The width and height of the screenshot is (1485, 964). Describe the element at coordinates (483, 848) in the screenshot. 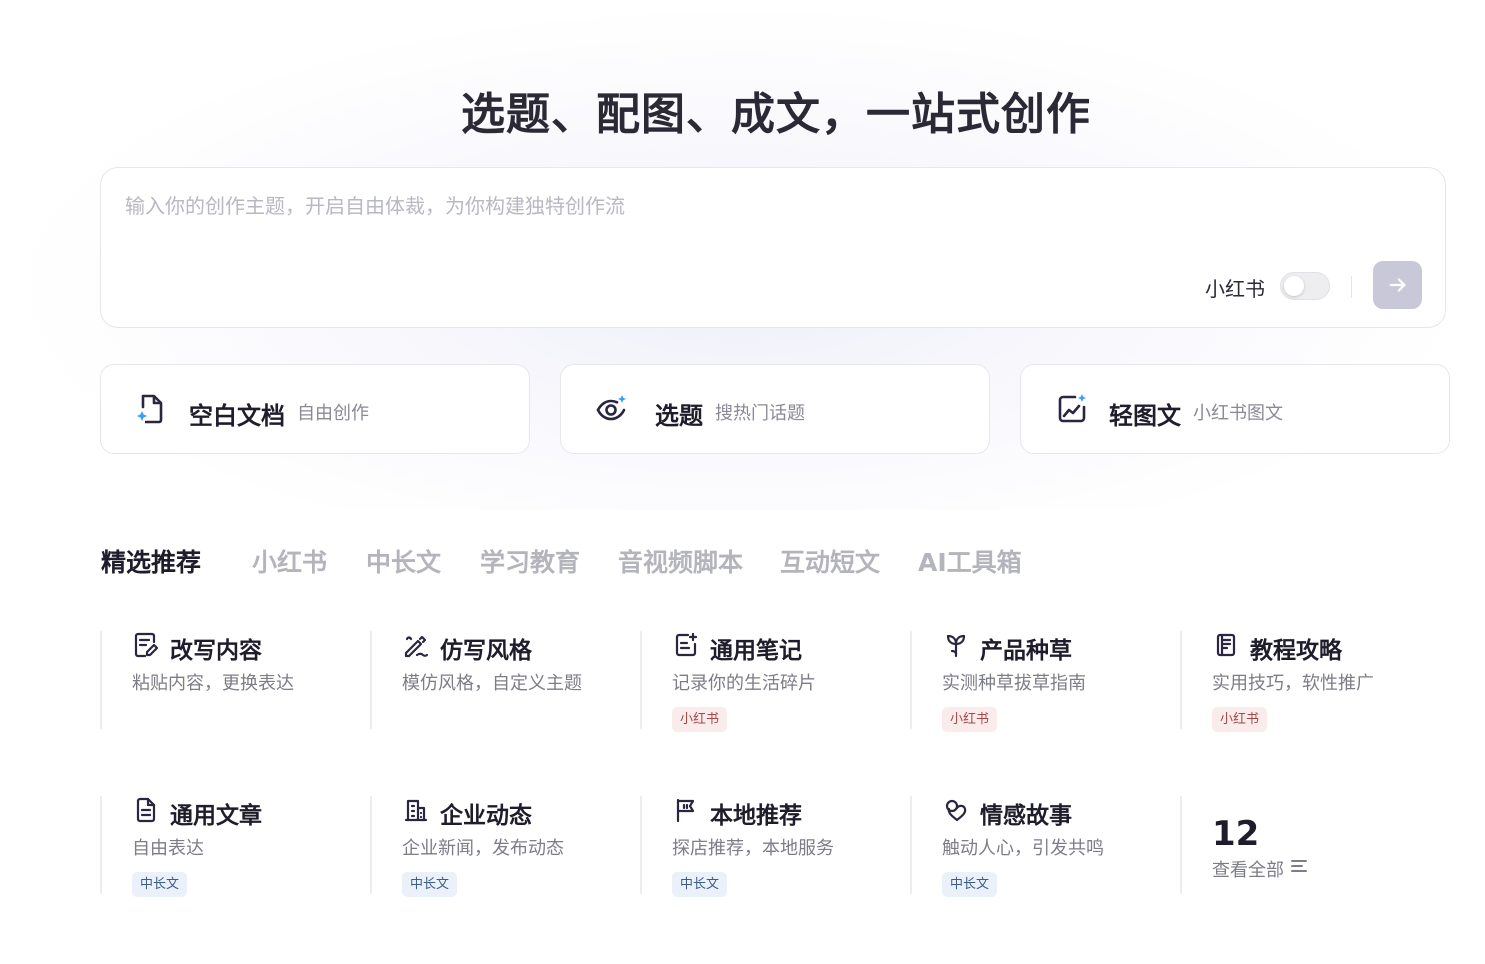

I see `template-desc: 企业新闻，发布动态` at that location.